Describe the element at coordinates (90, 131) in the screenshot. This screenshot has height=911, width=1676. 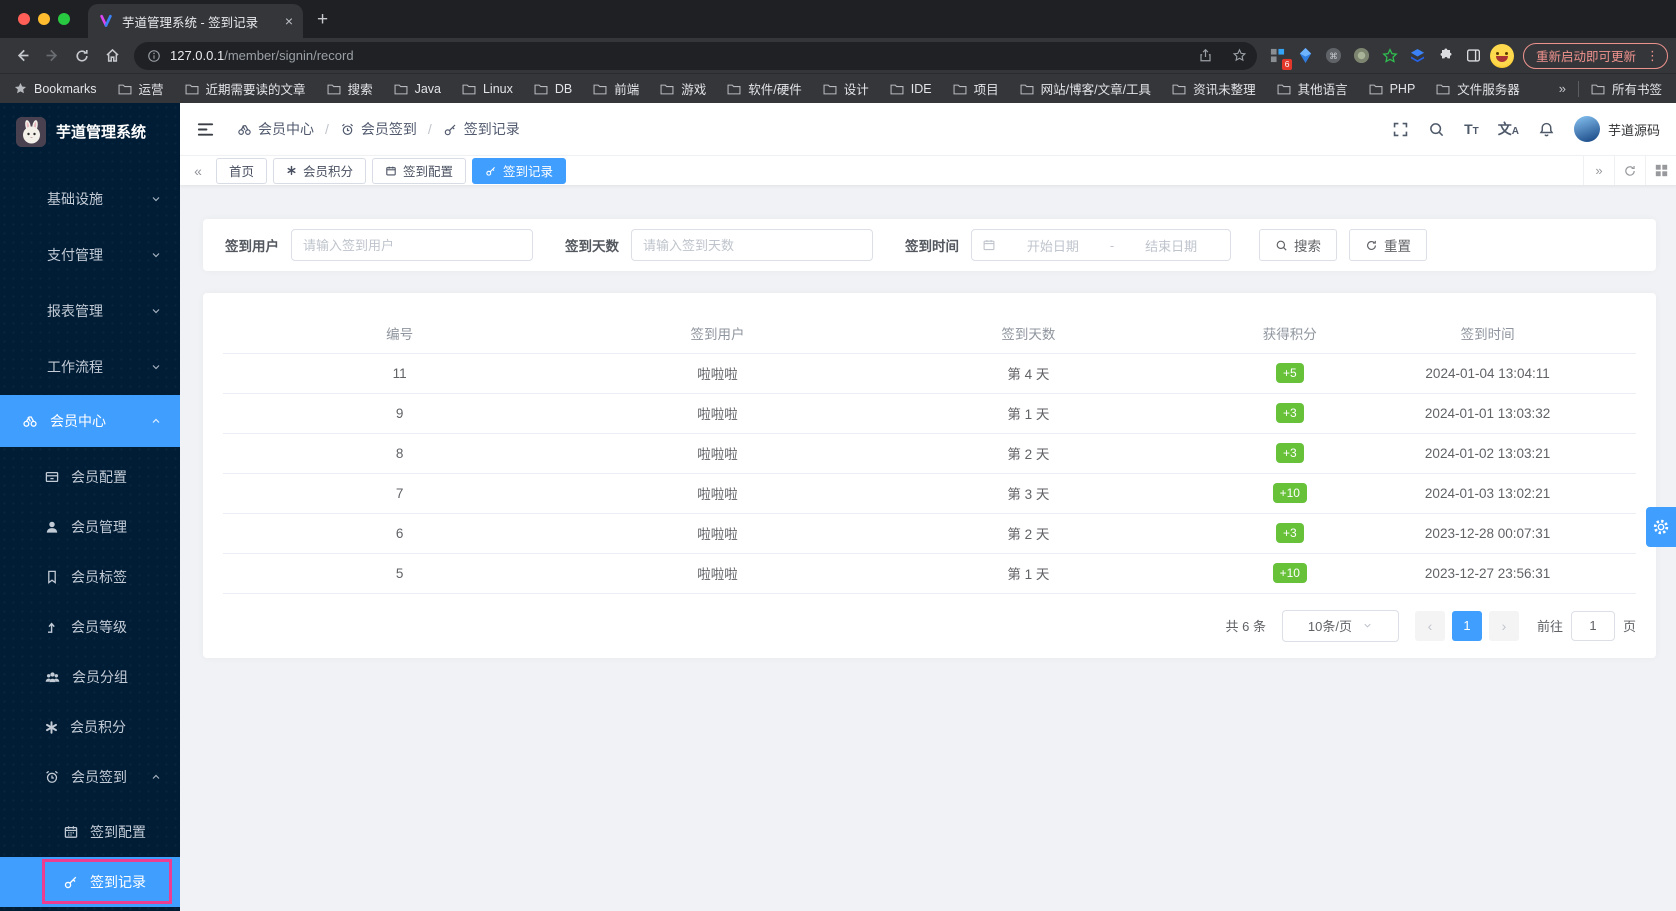
I see `app-logo-row: 芋道管理系统` at that location.